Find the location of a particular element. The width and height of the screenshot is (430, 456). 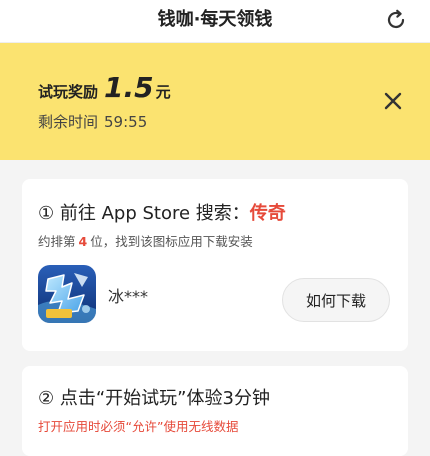

app-icon is located at coordinates (67, 294).